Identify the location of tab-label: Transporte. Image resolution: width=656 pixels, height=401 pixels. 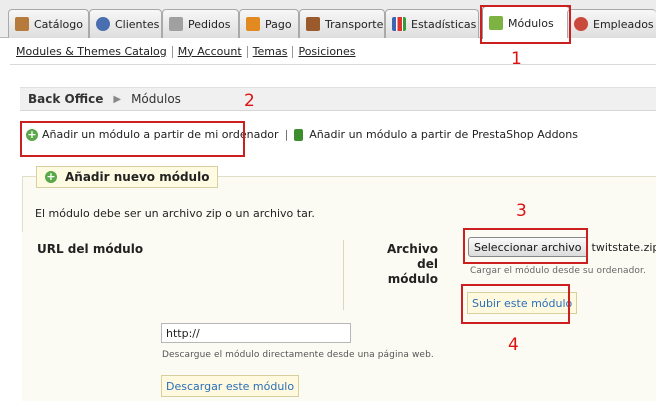
(354, 24).